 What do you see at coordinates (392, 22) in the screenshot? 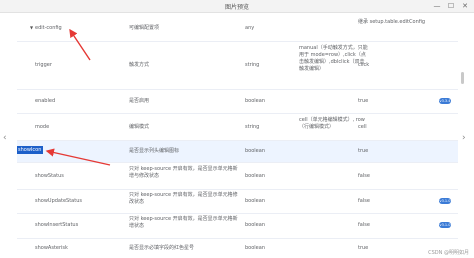
I see `param-extra: 继承 setup.table.editConfig` at bounding box center [392, 22].